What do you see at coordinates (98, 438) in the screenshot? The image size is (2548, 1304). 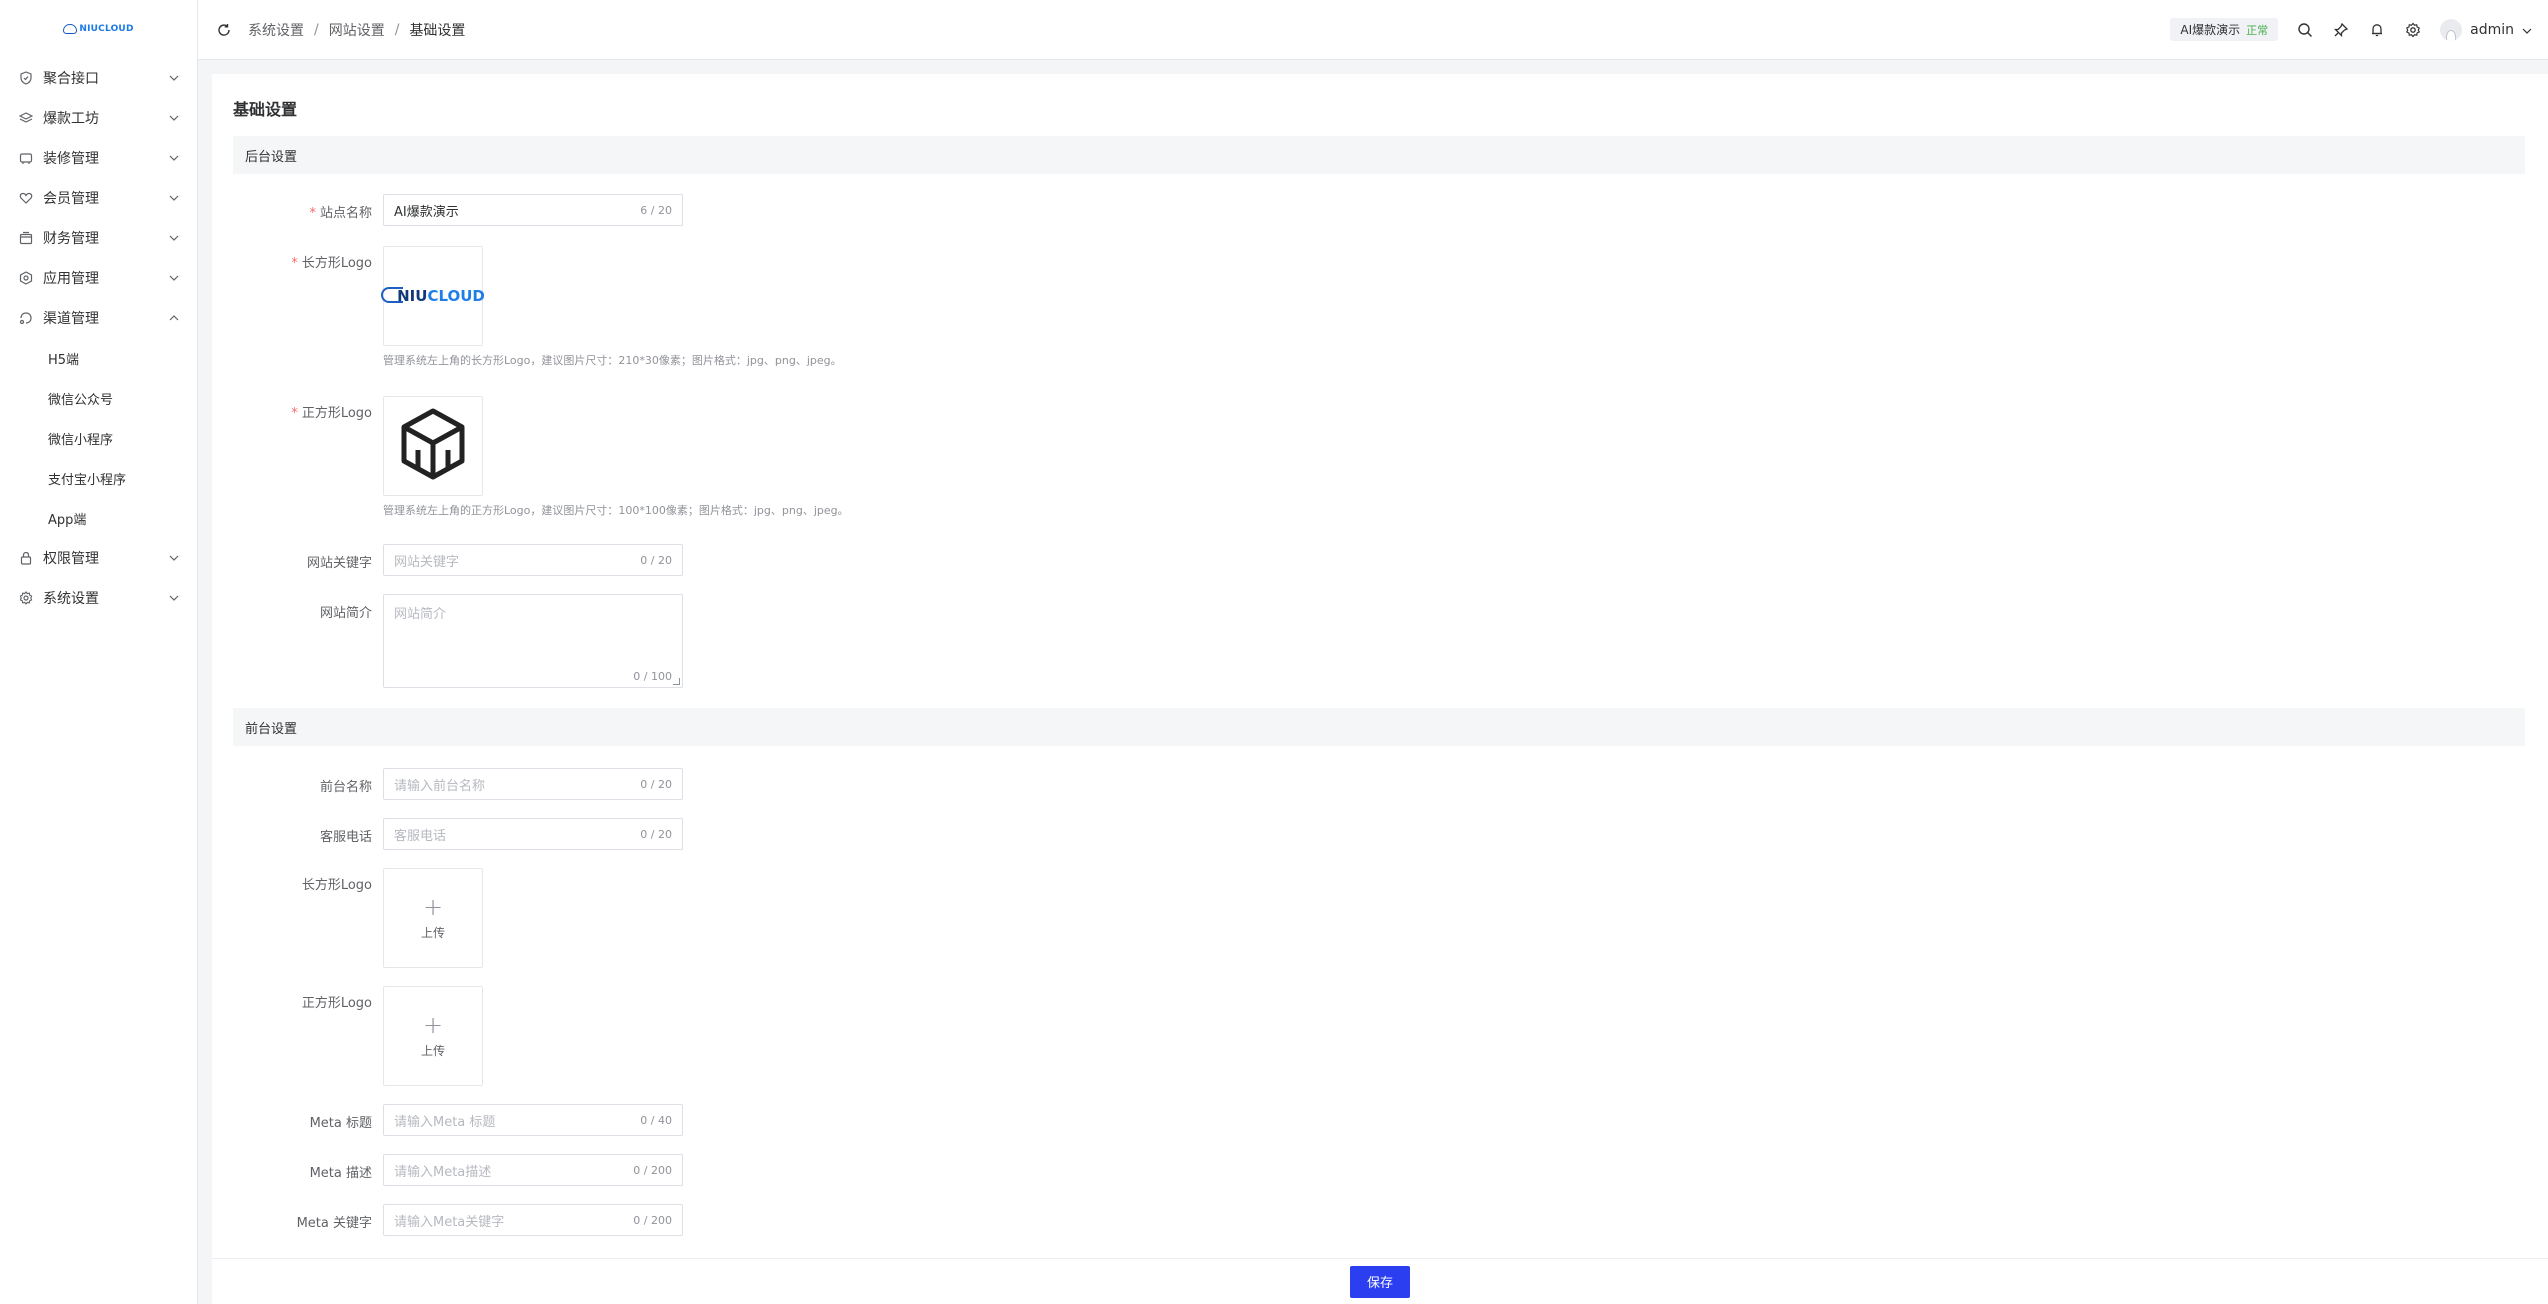 I see `sidebar-subitem-wechat-mini: 微信小程序` at bounding box center [98, 438].